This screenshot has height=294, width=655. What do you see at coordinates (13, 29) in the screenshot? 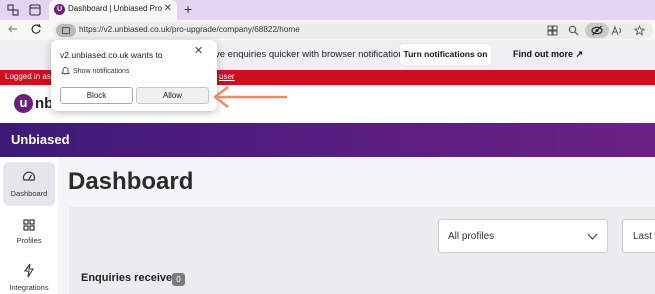
I see `back-icon` at bounding box center [13, 29].